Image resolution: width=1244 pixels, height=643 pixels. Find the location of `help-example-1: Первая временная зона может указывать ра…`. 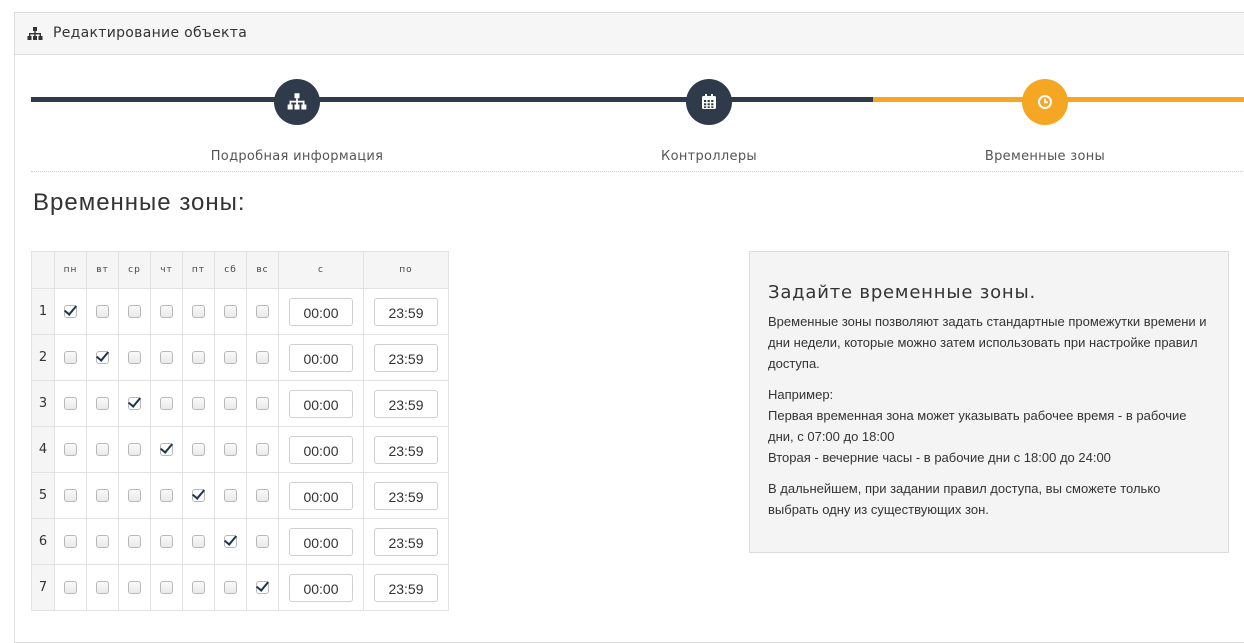

help-example-1: Первая временная зона может указывать ра… is located at coordinates (977, 426).